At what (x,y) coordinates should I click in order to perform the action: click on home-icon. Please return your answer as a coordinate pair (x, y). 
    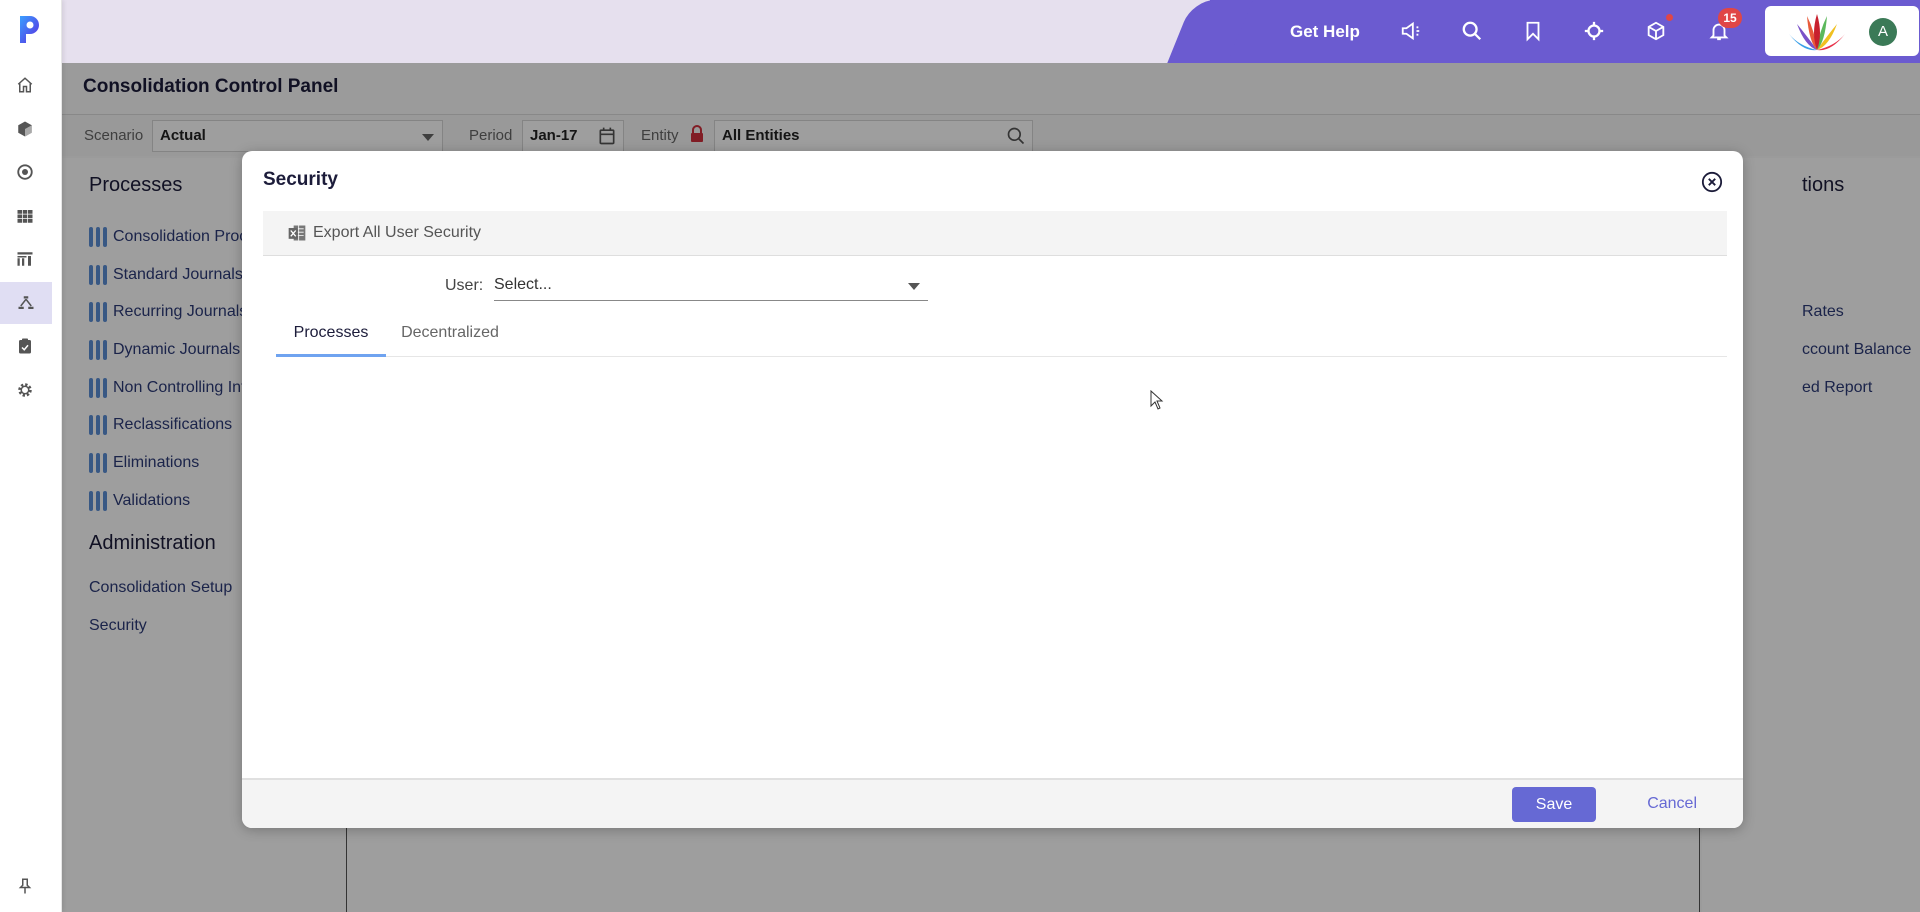
    Looking at the image, I should click on (25, 85).